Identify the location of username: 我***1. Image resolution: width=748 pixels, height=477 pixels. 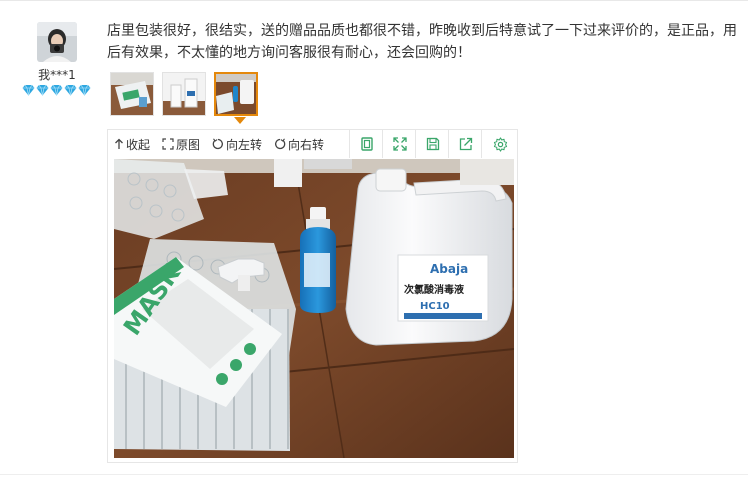
(57, 74).